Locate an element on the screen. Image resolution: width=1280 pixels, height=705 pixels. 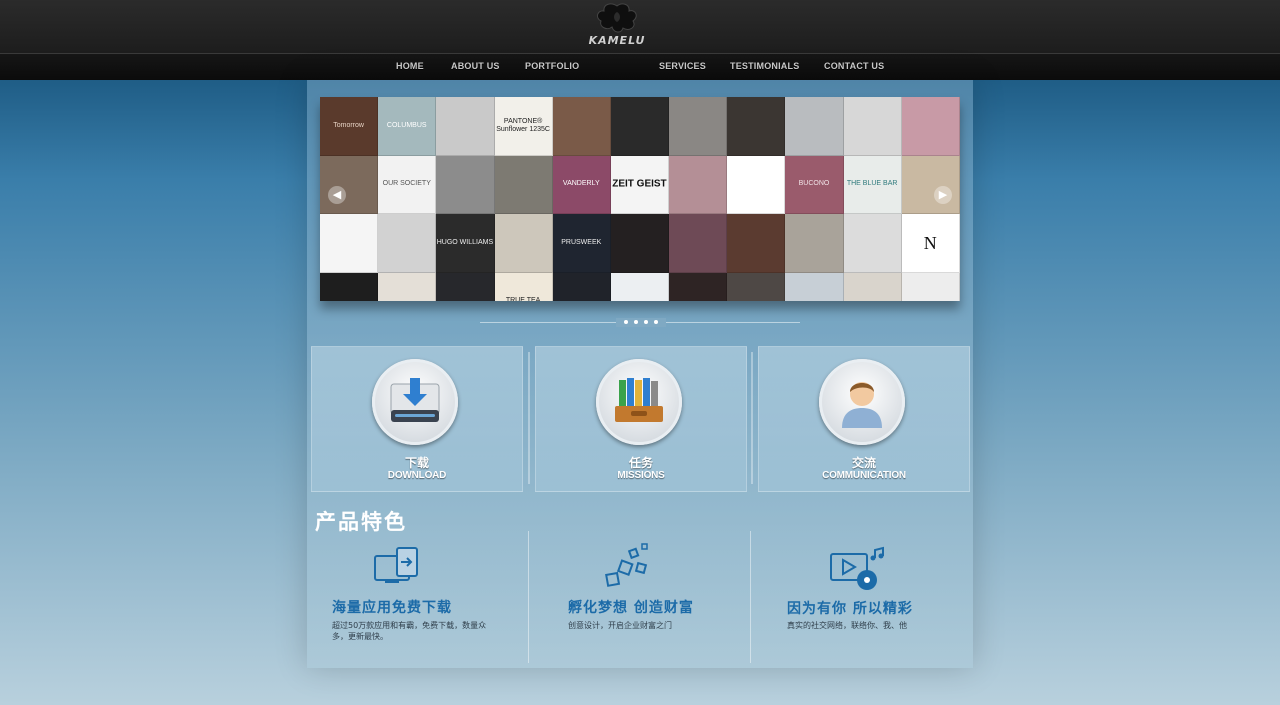
communication-circle is located at coordinates (862, 402).